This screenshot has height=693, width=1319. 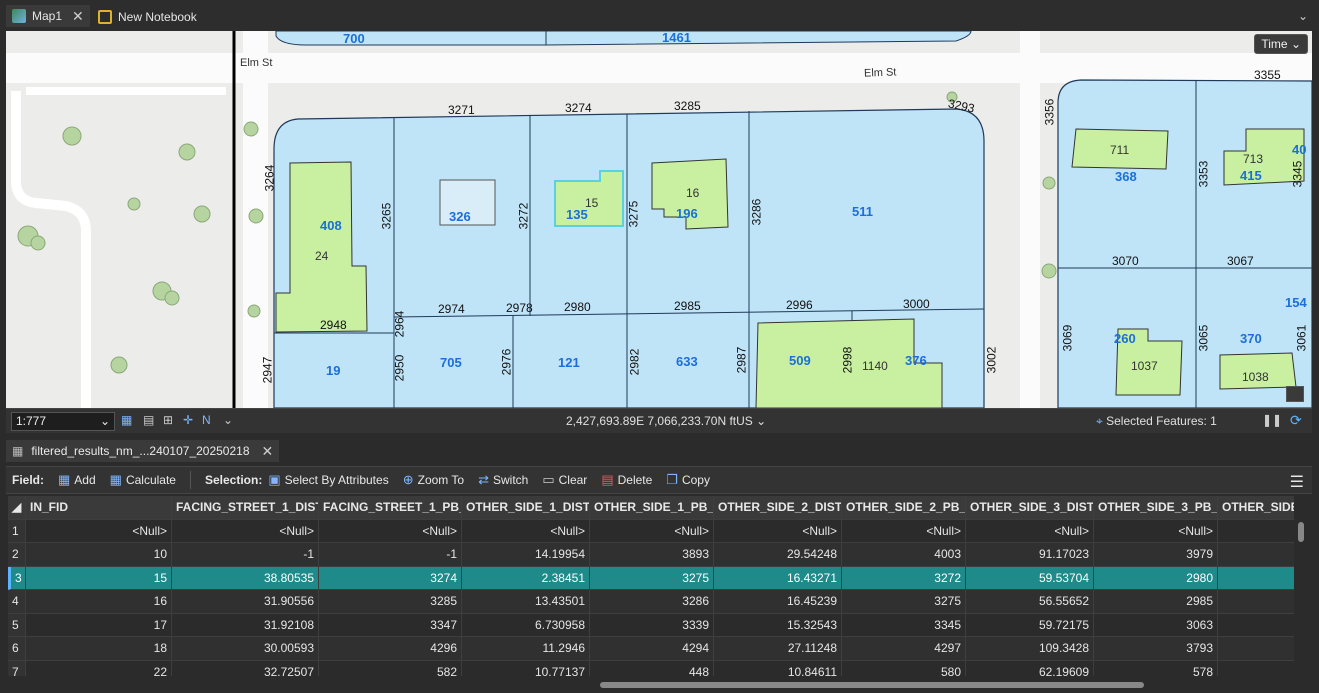 What do you see at coordinates (1156, 421) in the screenshot?
I see `selected-features: ⌖ Selected Features: 1` at bounding box center [1156, 421].